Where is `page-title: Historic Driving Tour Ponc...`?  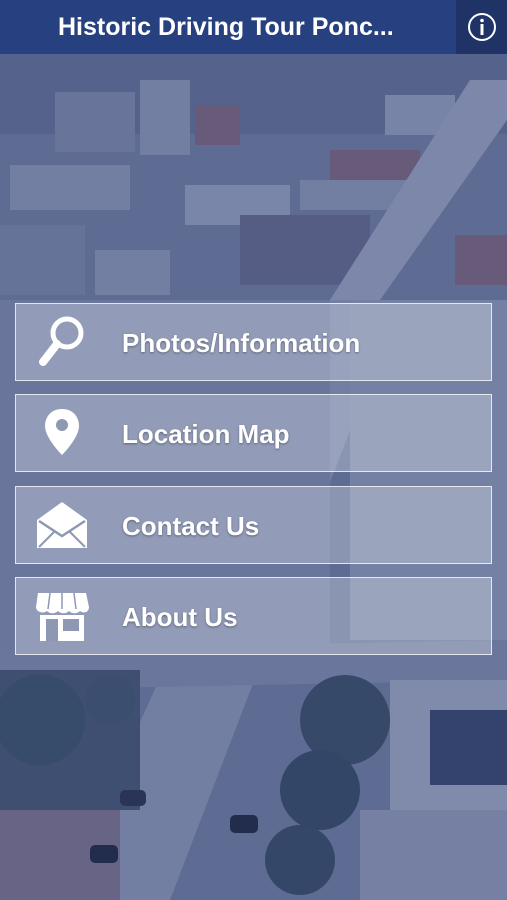
page-title: Historic Driving Tour Ponc... is located at coordinates (226, 27).